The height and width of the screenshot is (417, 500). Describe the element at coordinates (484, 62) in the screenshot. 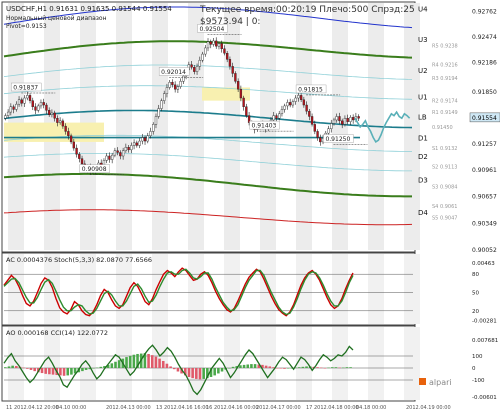

I see `price-axis-tick: 0.92186` at that location.